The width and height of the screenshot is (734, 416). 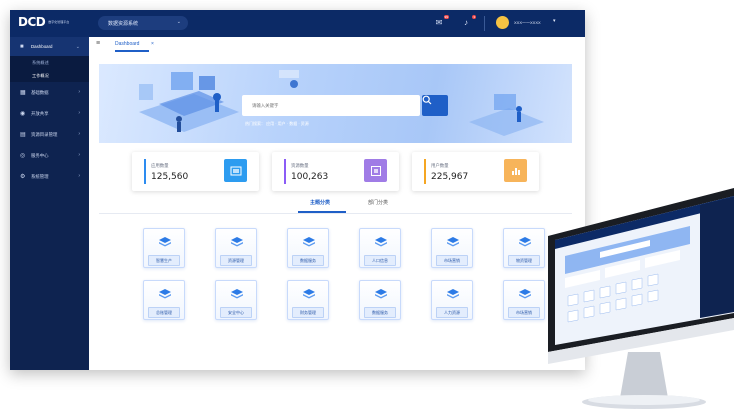 What do you see at coordinates (49, 155) in the screenshot?
I see `sidebar-item-service: ◎ 服务中心 ›` at bounding box center [49, 155].